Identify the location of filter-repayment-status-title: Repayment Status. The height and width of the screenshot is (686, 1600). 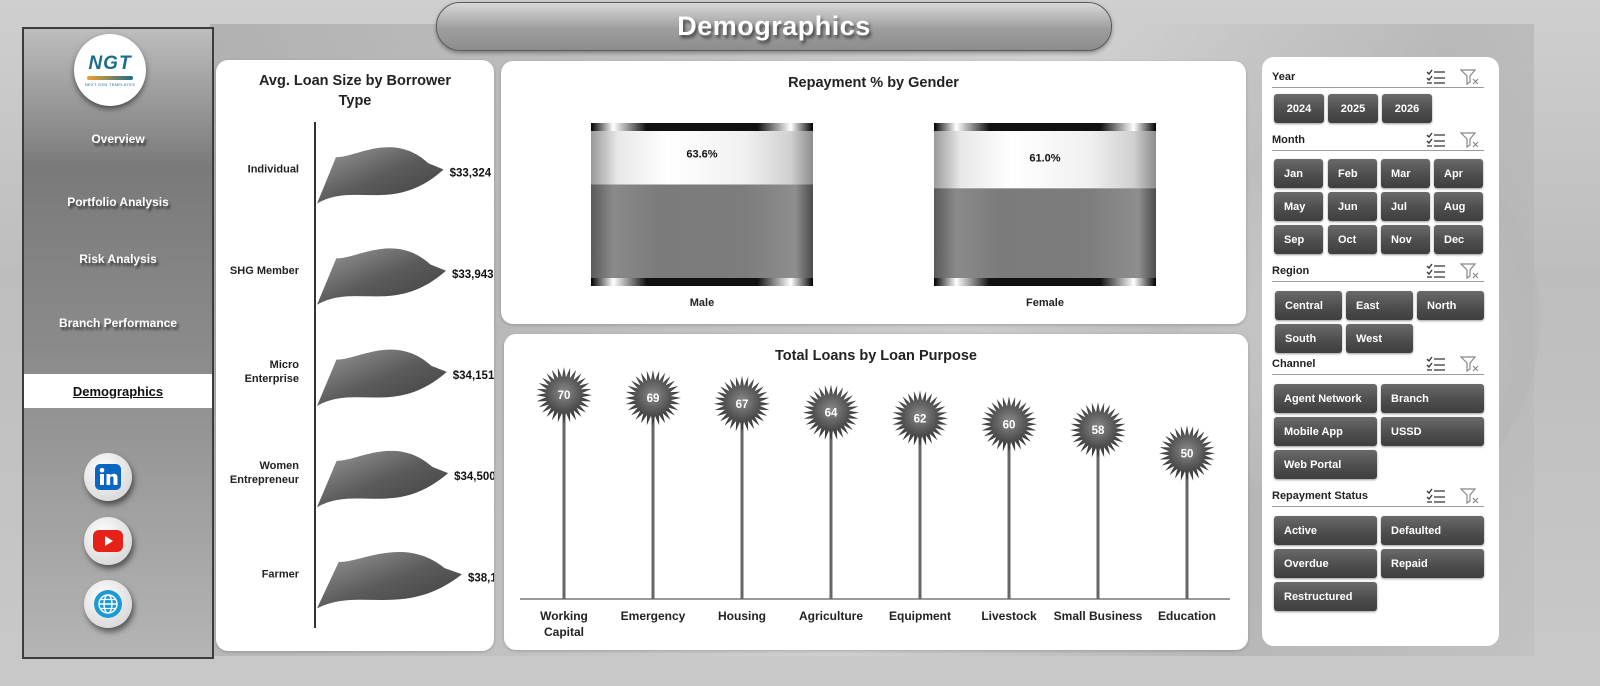
(1320, 495).